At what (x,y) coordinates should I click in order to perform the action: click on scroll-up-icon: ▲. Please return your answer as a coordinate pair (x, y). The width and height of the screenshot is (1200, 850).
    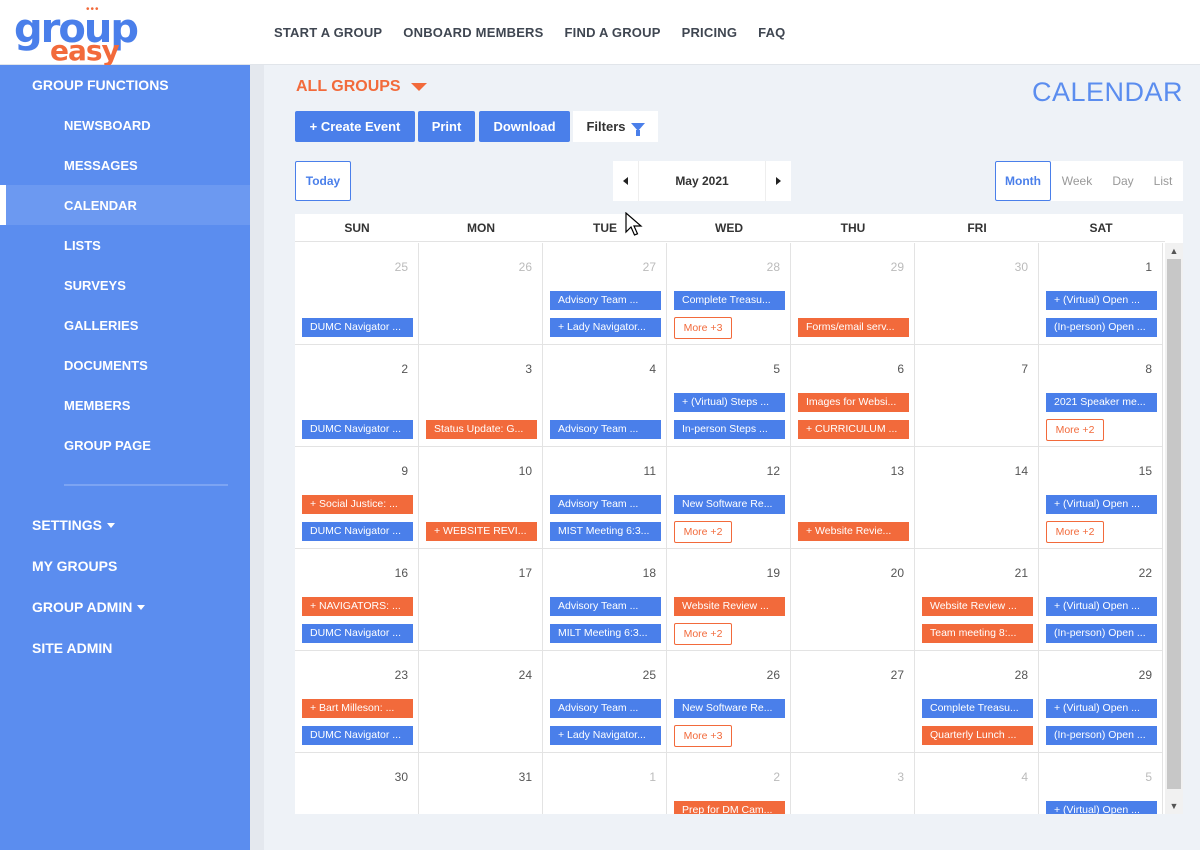
    Looking at the image, I should click on (1174, 251).